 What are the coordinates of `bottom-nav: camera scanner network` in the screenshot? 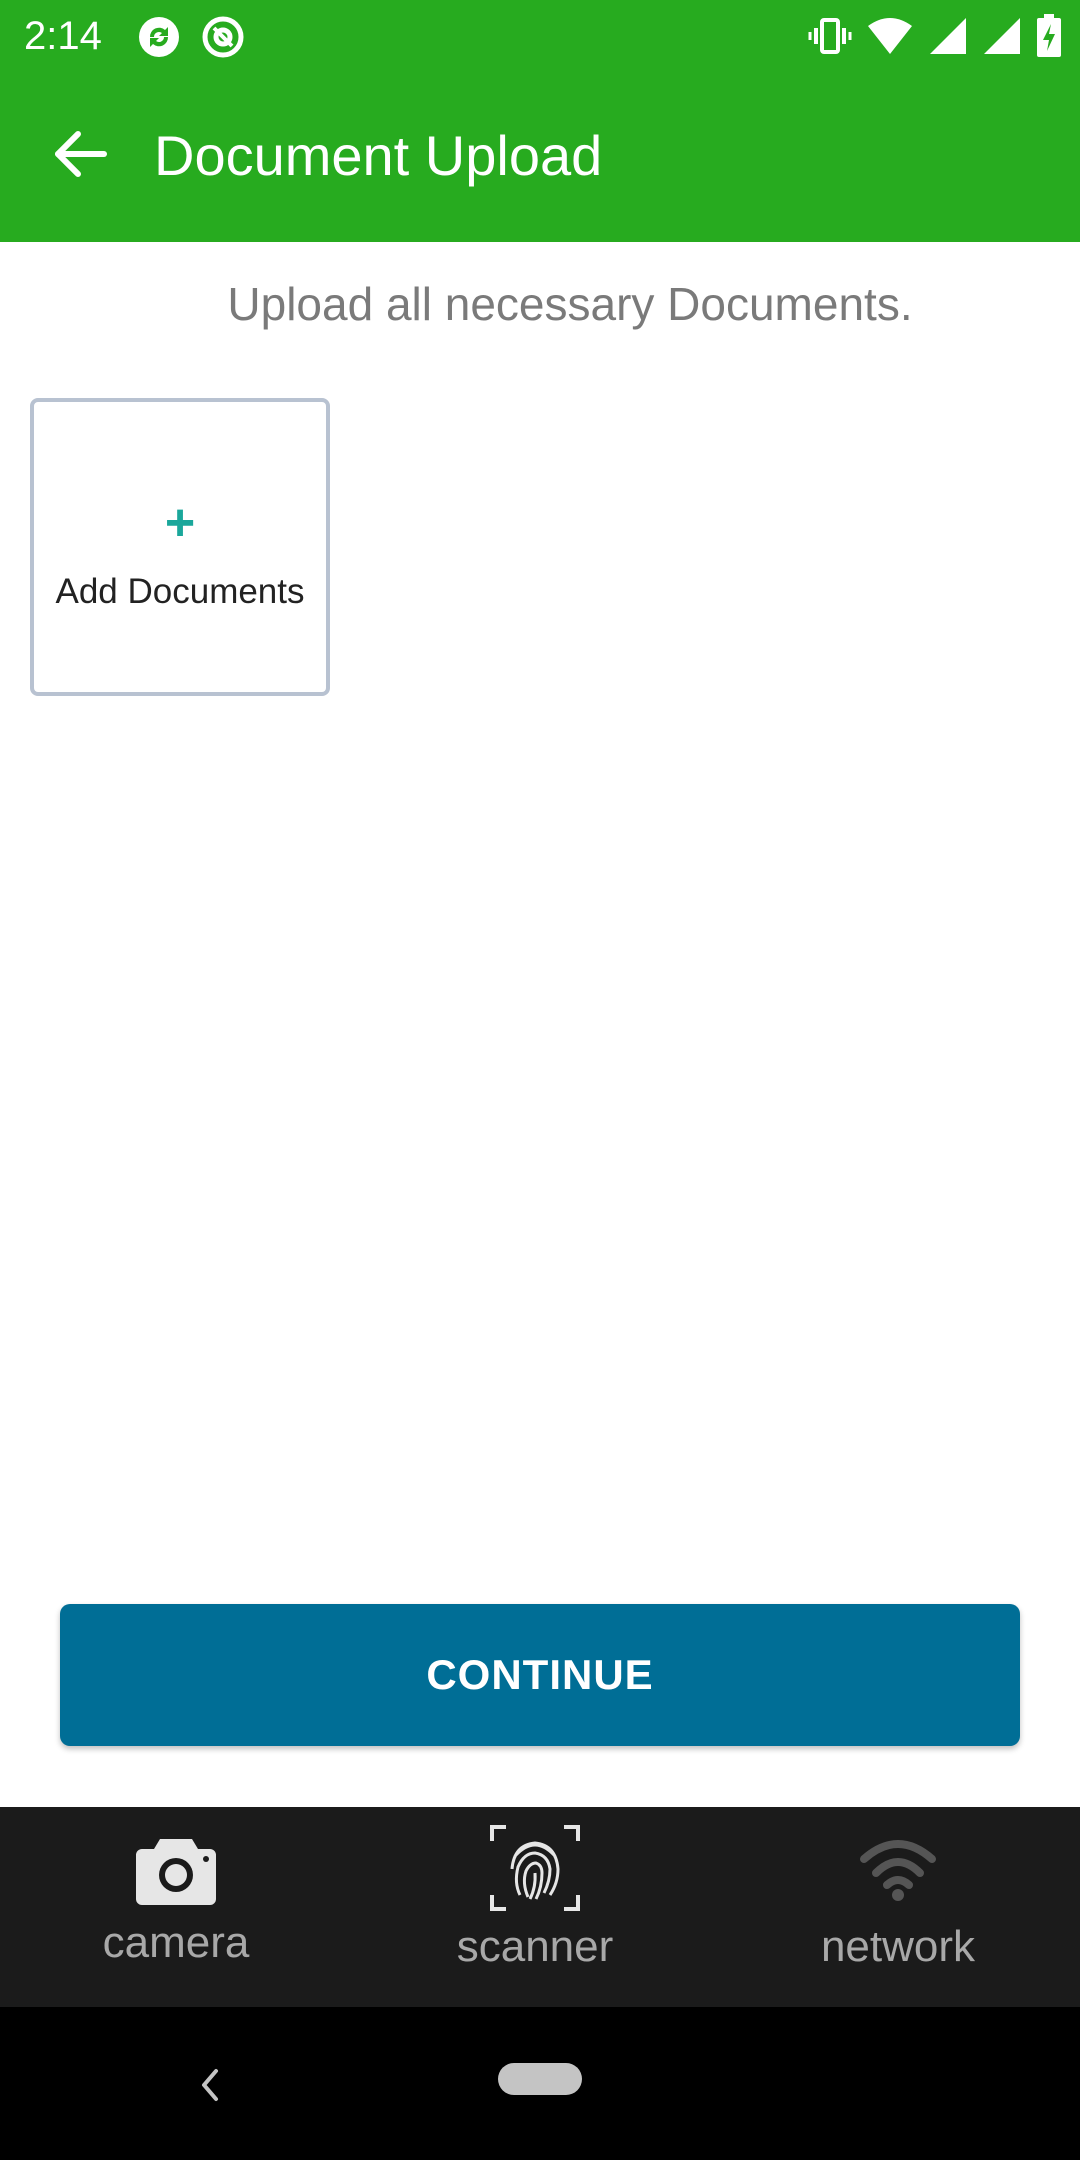 It's located at (540, 1907).